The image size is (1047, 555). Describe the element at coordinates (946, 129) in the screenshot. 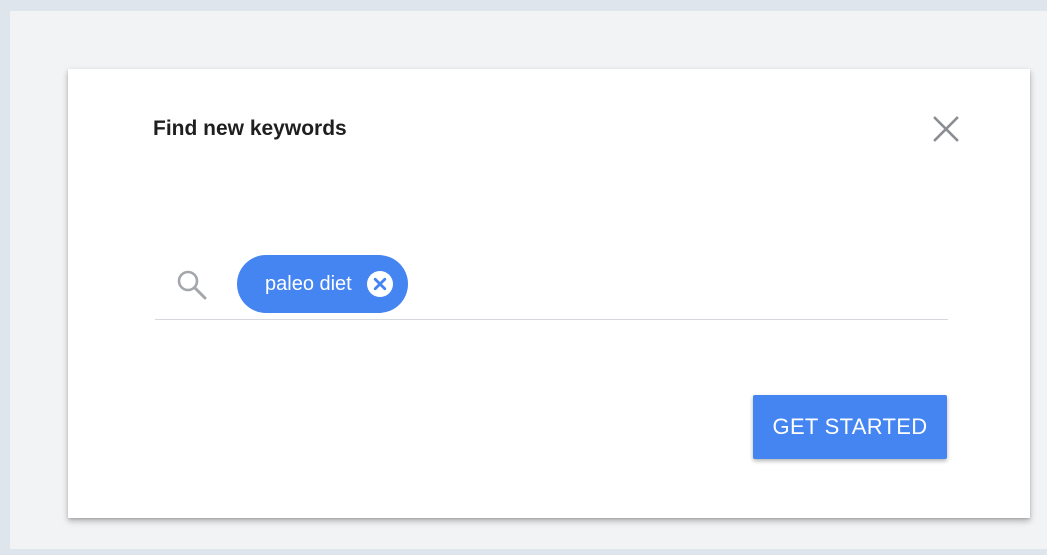

I see `close-icon` at that location.